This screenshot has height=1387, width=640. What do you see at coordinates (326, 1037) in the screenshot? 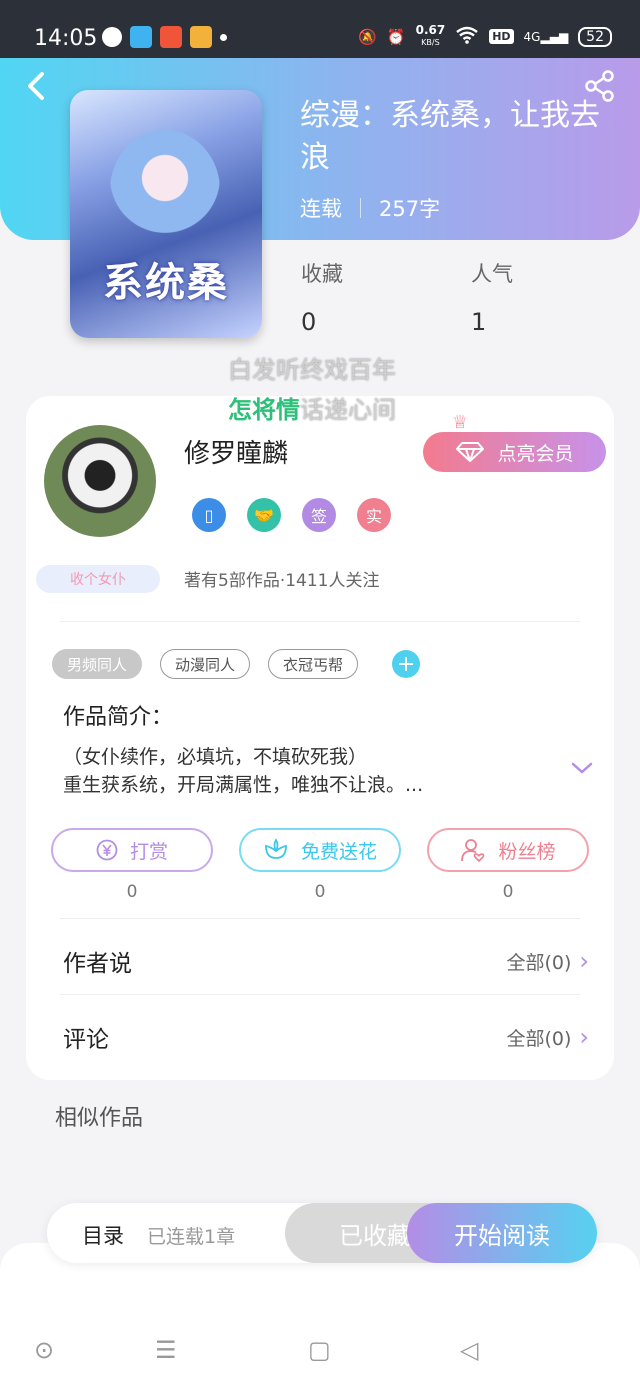
I see `comments-row: 评论 全部(0) ›` at bounding box center [326, 1037].